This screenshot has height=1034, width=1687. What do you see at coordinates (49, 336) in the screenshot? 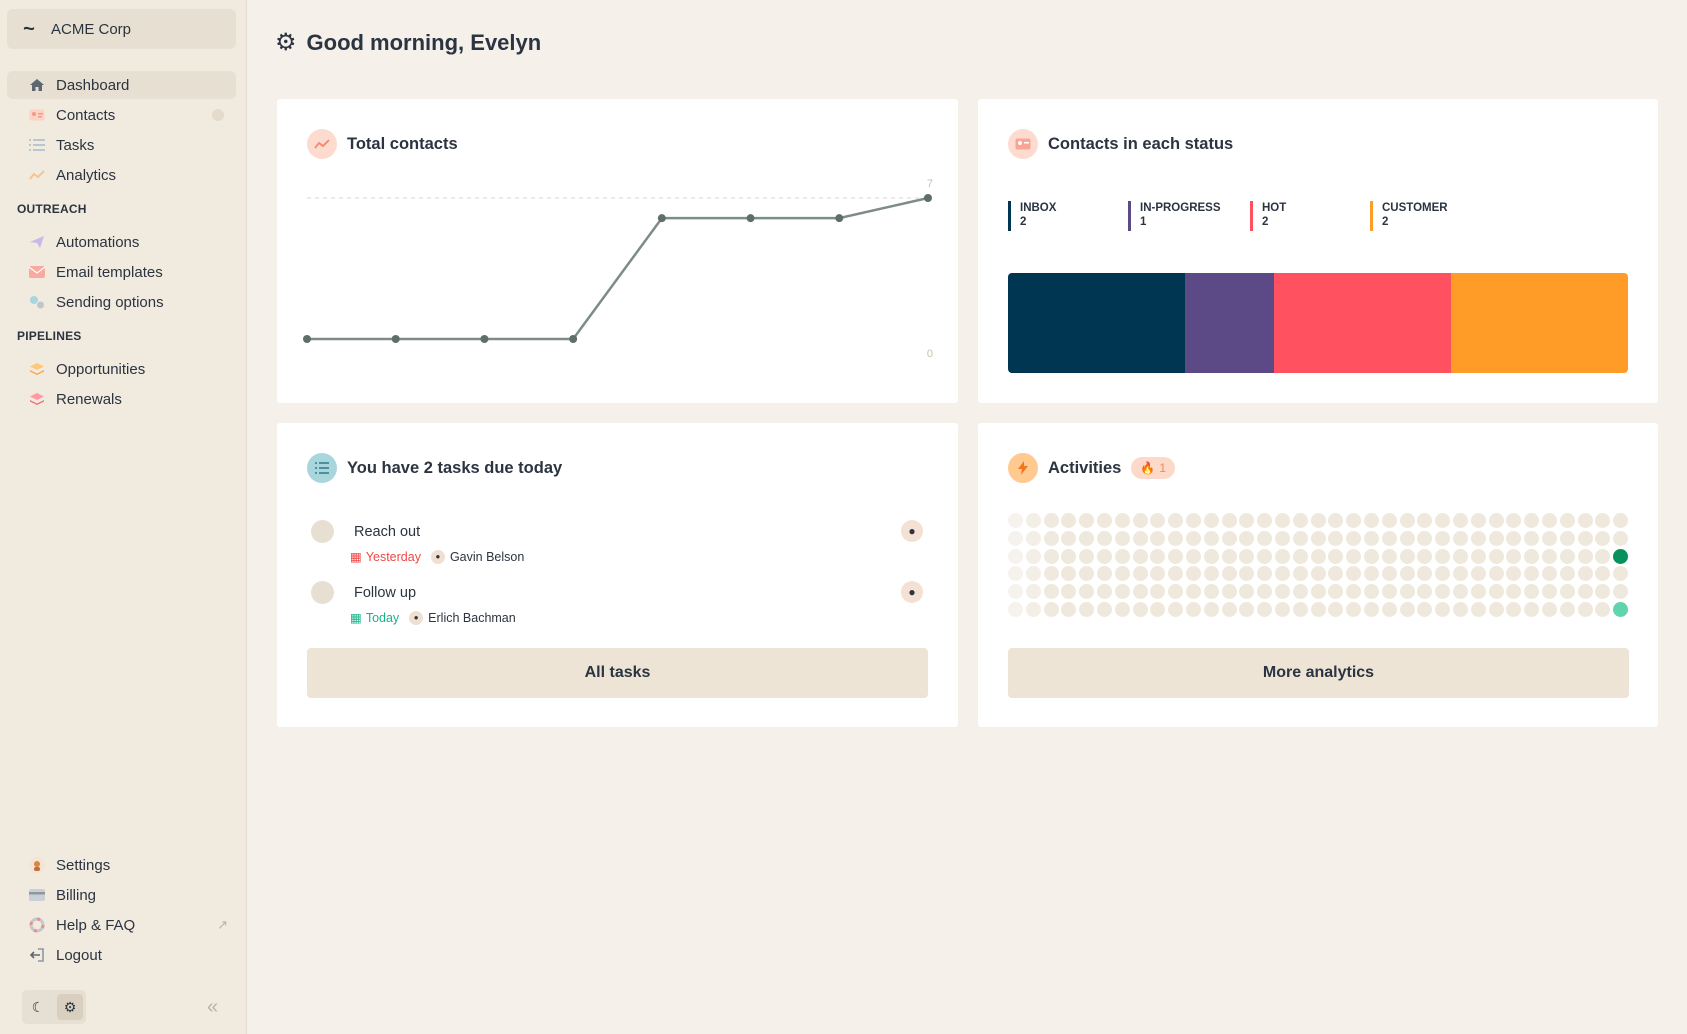
I see `section-title-pipelines: PIPELINES` at bounding box center [49, 336].